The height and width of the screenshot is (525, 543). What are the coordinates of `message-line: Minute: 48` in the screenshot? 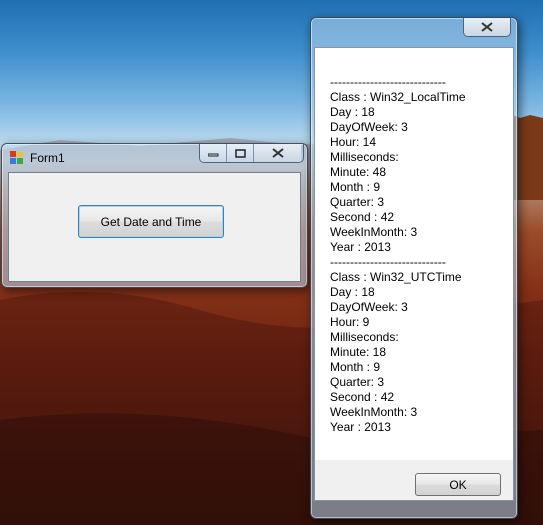 It's located at (358, 172).